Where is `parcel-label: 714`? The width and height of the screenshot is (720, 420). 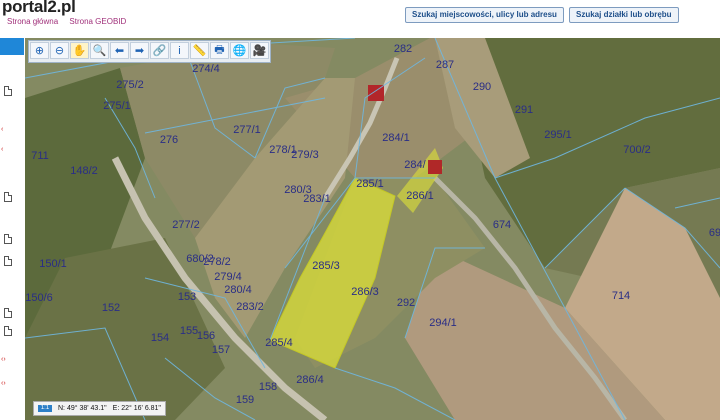 parcel-label: 714 is located at coordinates (621, 296).